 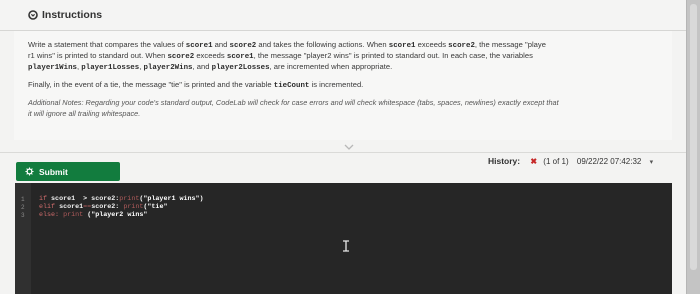 I want to click on x-mark-icon: ✖, so click(x=534, y=161).